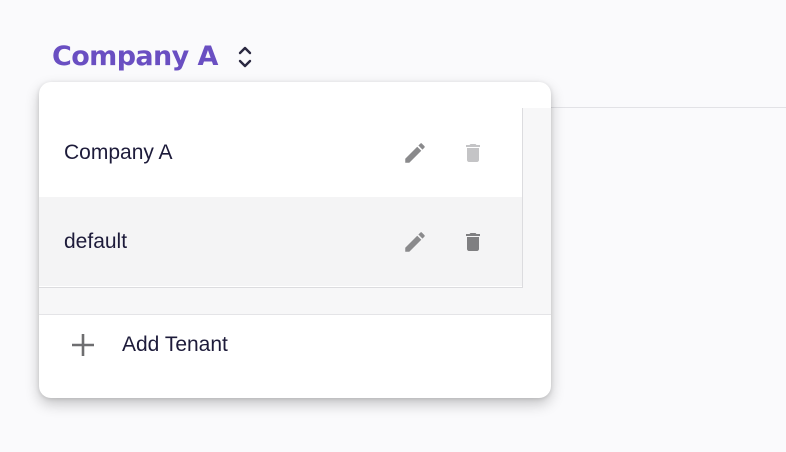 The height and width of the screenshot is (452, 786). I want to click on tenant-item-company-a: Company A, so click(280, 152).